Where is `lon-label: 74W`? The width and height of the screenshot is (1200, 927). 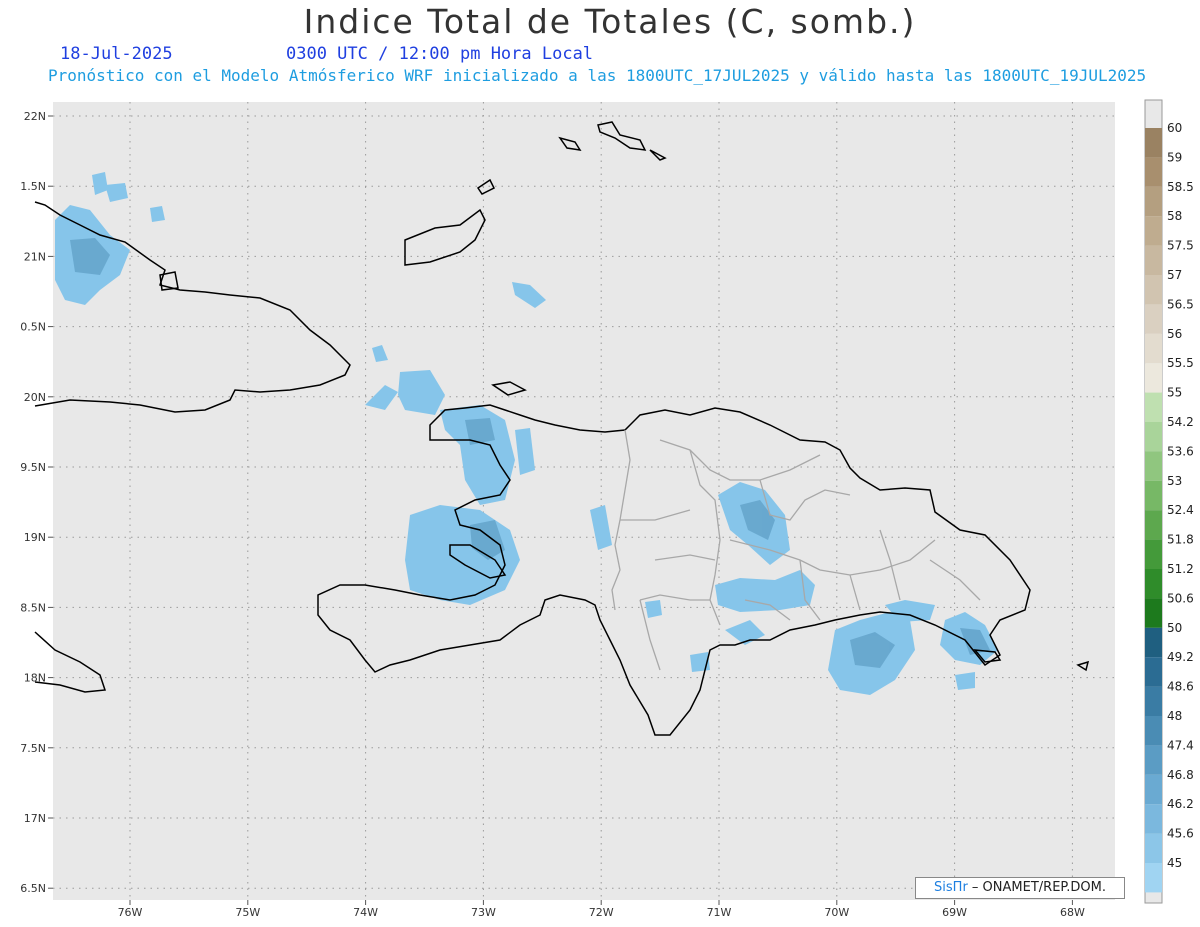 lon-label: 74W is located at coordinates (365, 912).